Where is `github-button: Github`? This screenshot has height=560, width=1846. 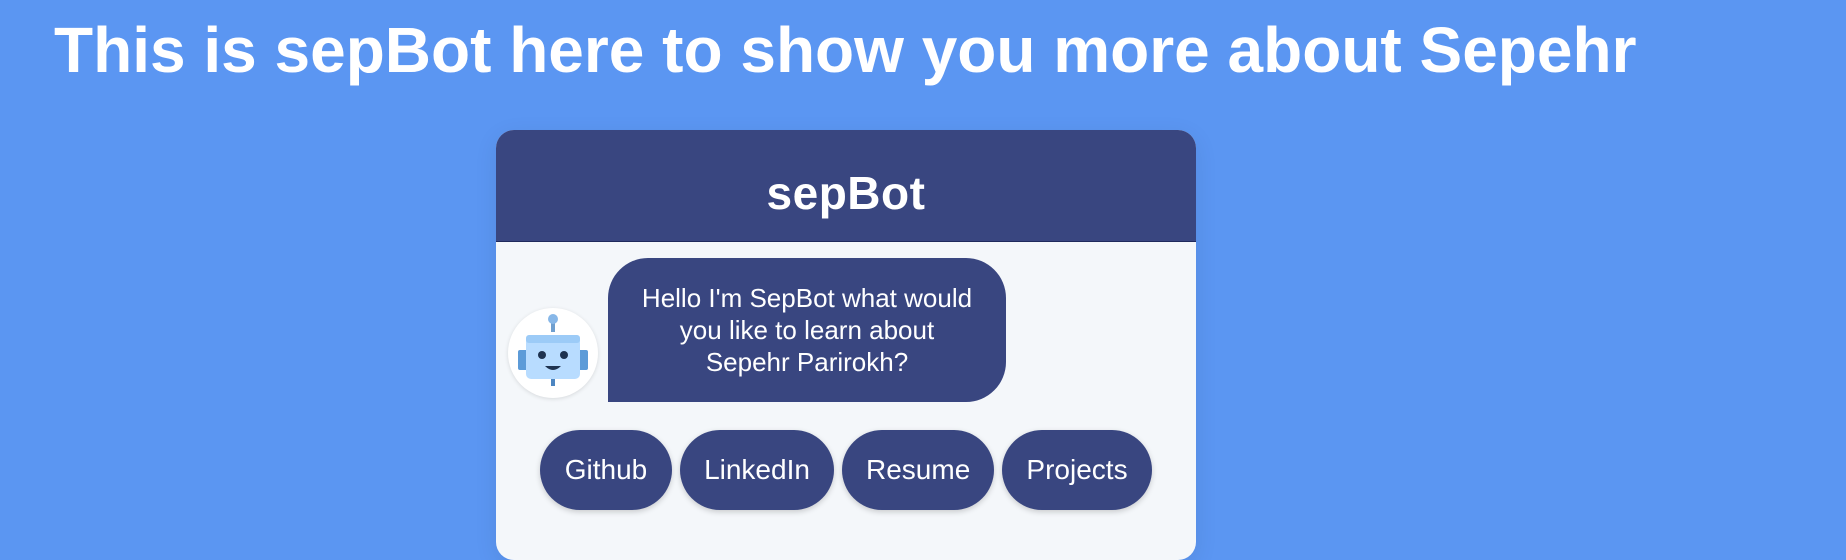 github-button: Github is located at coordinates (606, 470).